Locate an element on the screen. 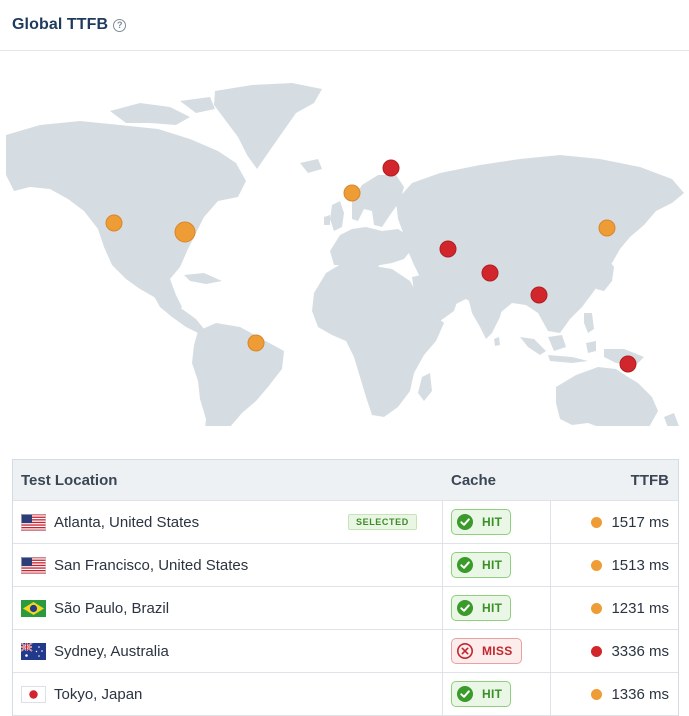 The height and width of the screenshot is (716, 689). ttfb-value: 1336 ms is located at coordinates (640, 694).